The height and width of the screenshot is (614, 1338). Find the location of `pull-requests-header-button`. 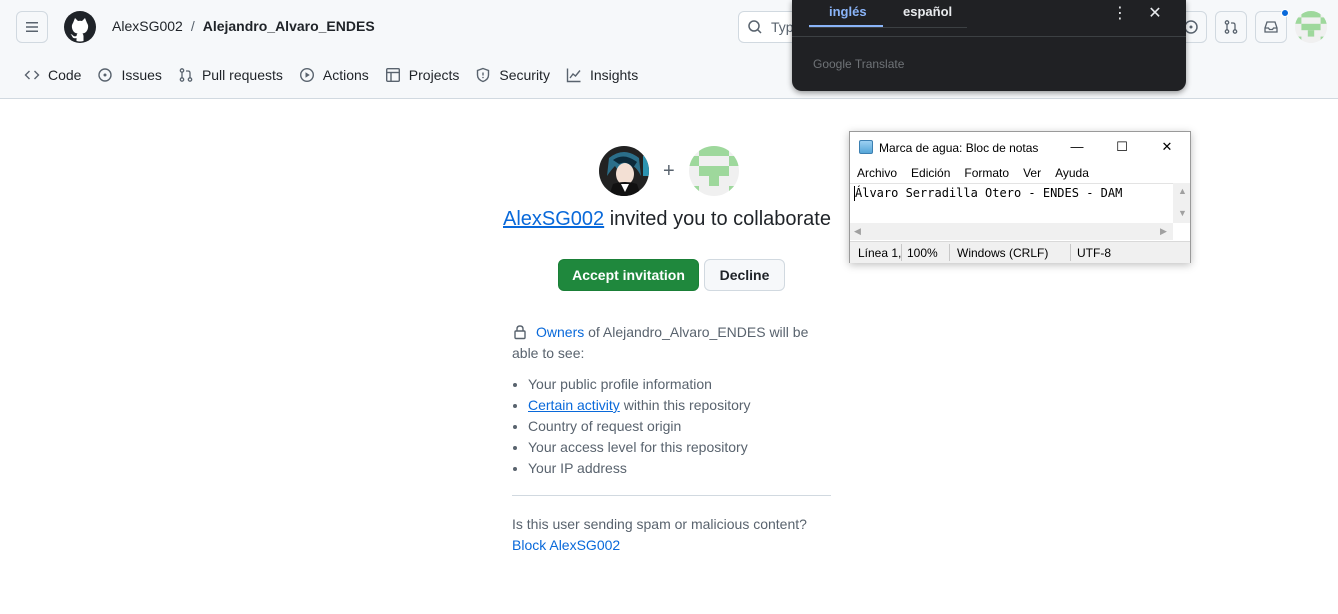

pull-requests-header-button is located at coordinates (1231, 27).